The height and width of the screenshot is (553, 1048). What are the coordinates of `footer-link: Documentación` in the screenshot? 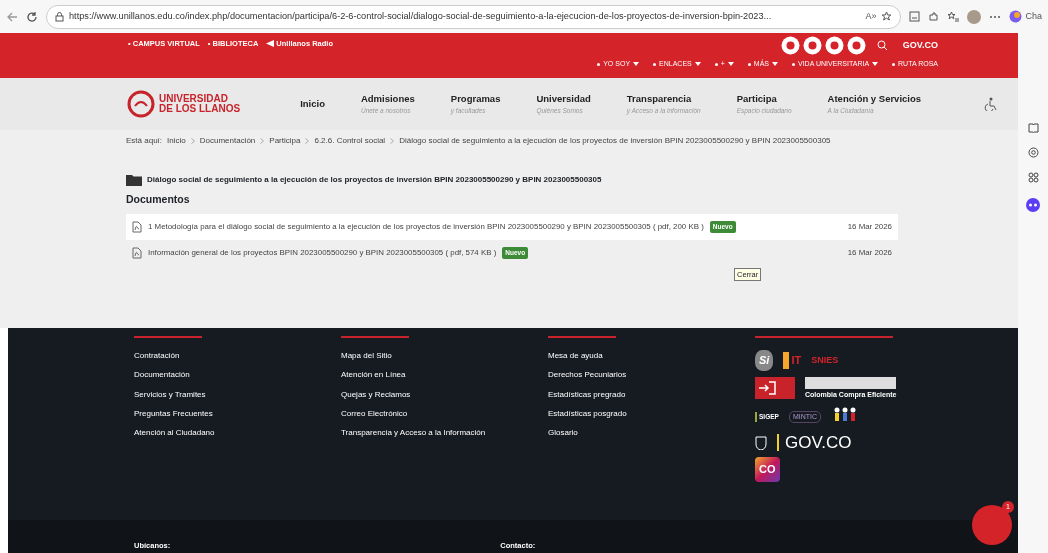 It's located at (237, 379).